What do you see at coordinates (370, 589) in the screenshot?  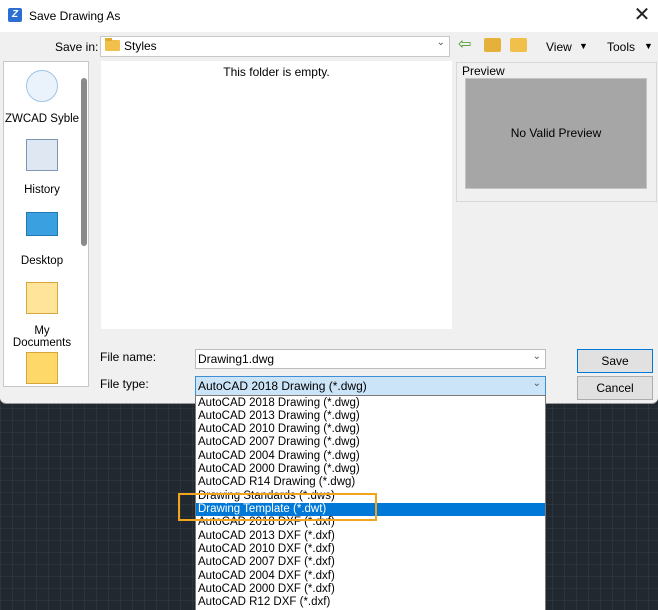 I see `file-type-option: AutoCAD 2000 DXF (*.dxf)` at bounding box center [370, 589].